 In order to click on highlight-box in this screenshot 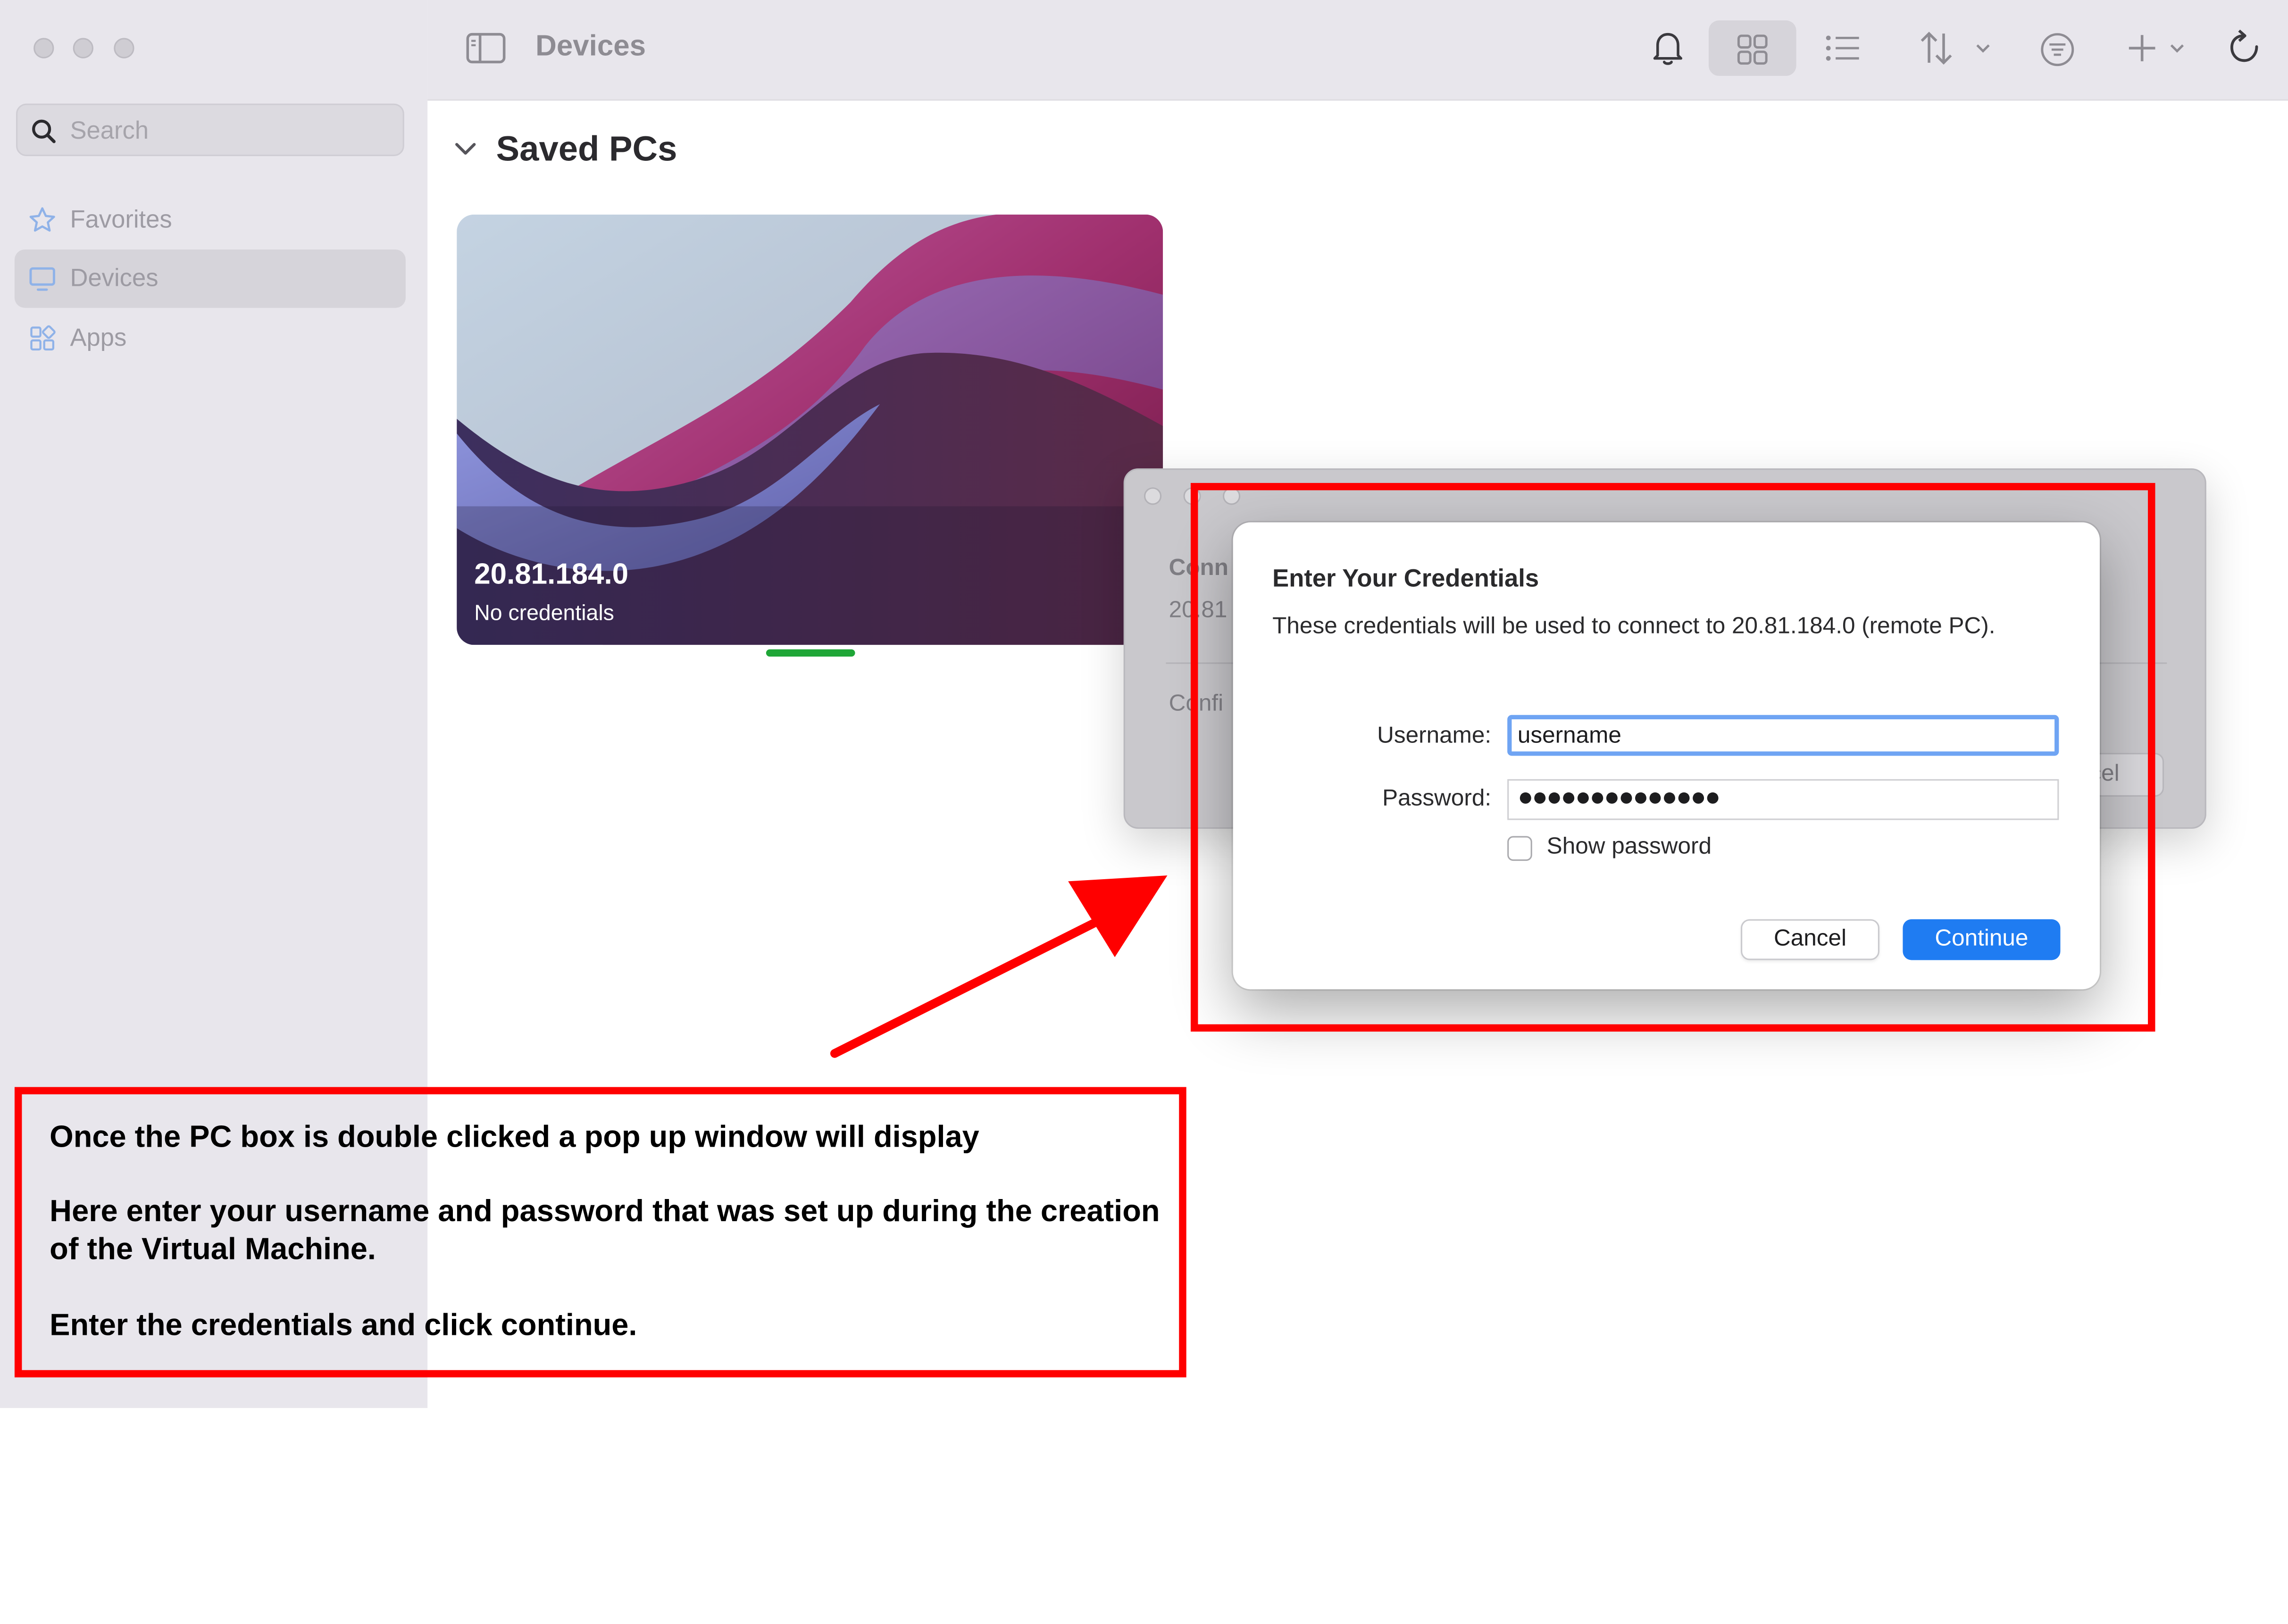, I will do `click(1672, 757)`.